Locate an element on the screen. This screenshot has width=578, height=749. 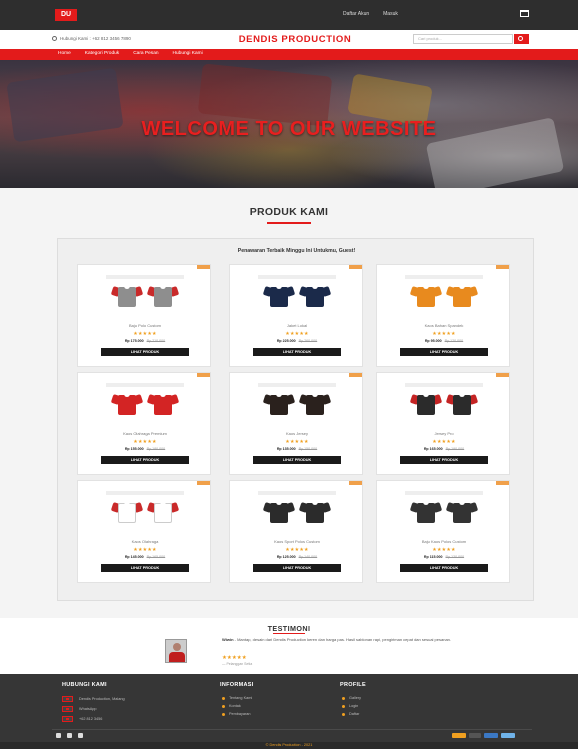
twitter-icon is located at coordinates (69, 735).